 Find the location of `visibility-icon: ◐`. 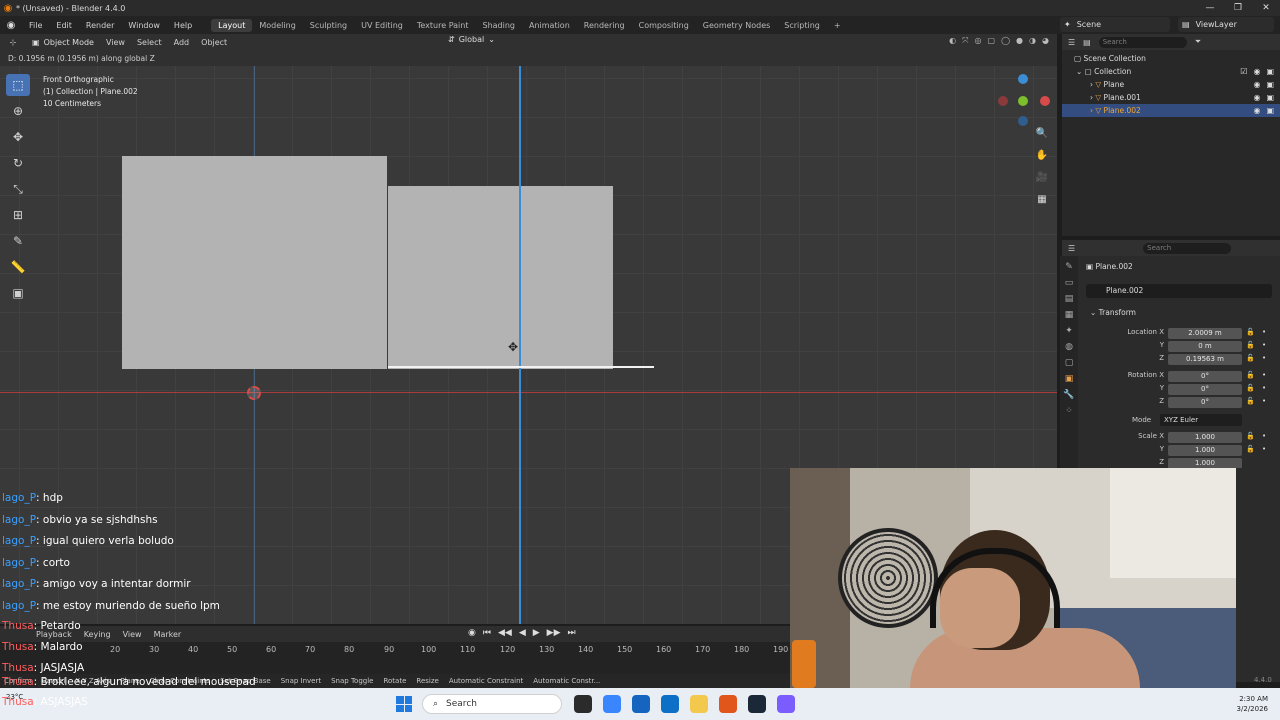

visibility-icon: ◐ is located at coordinates (952, 41).